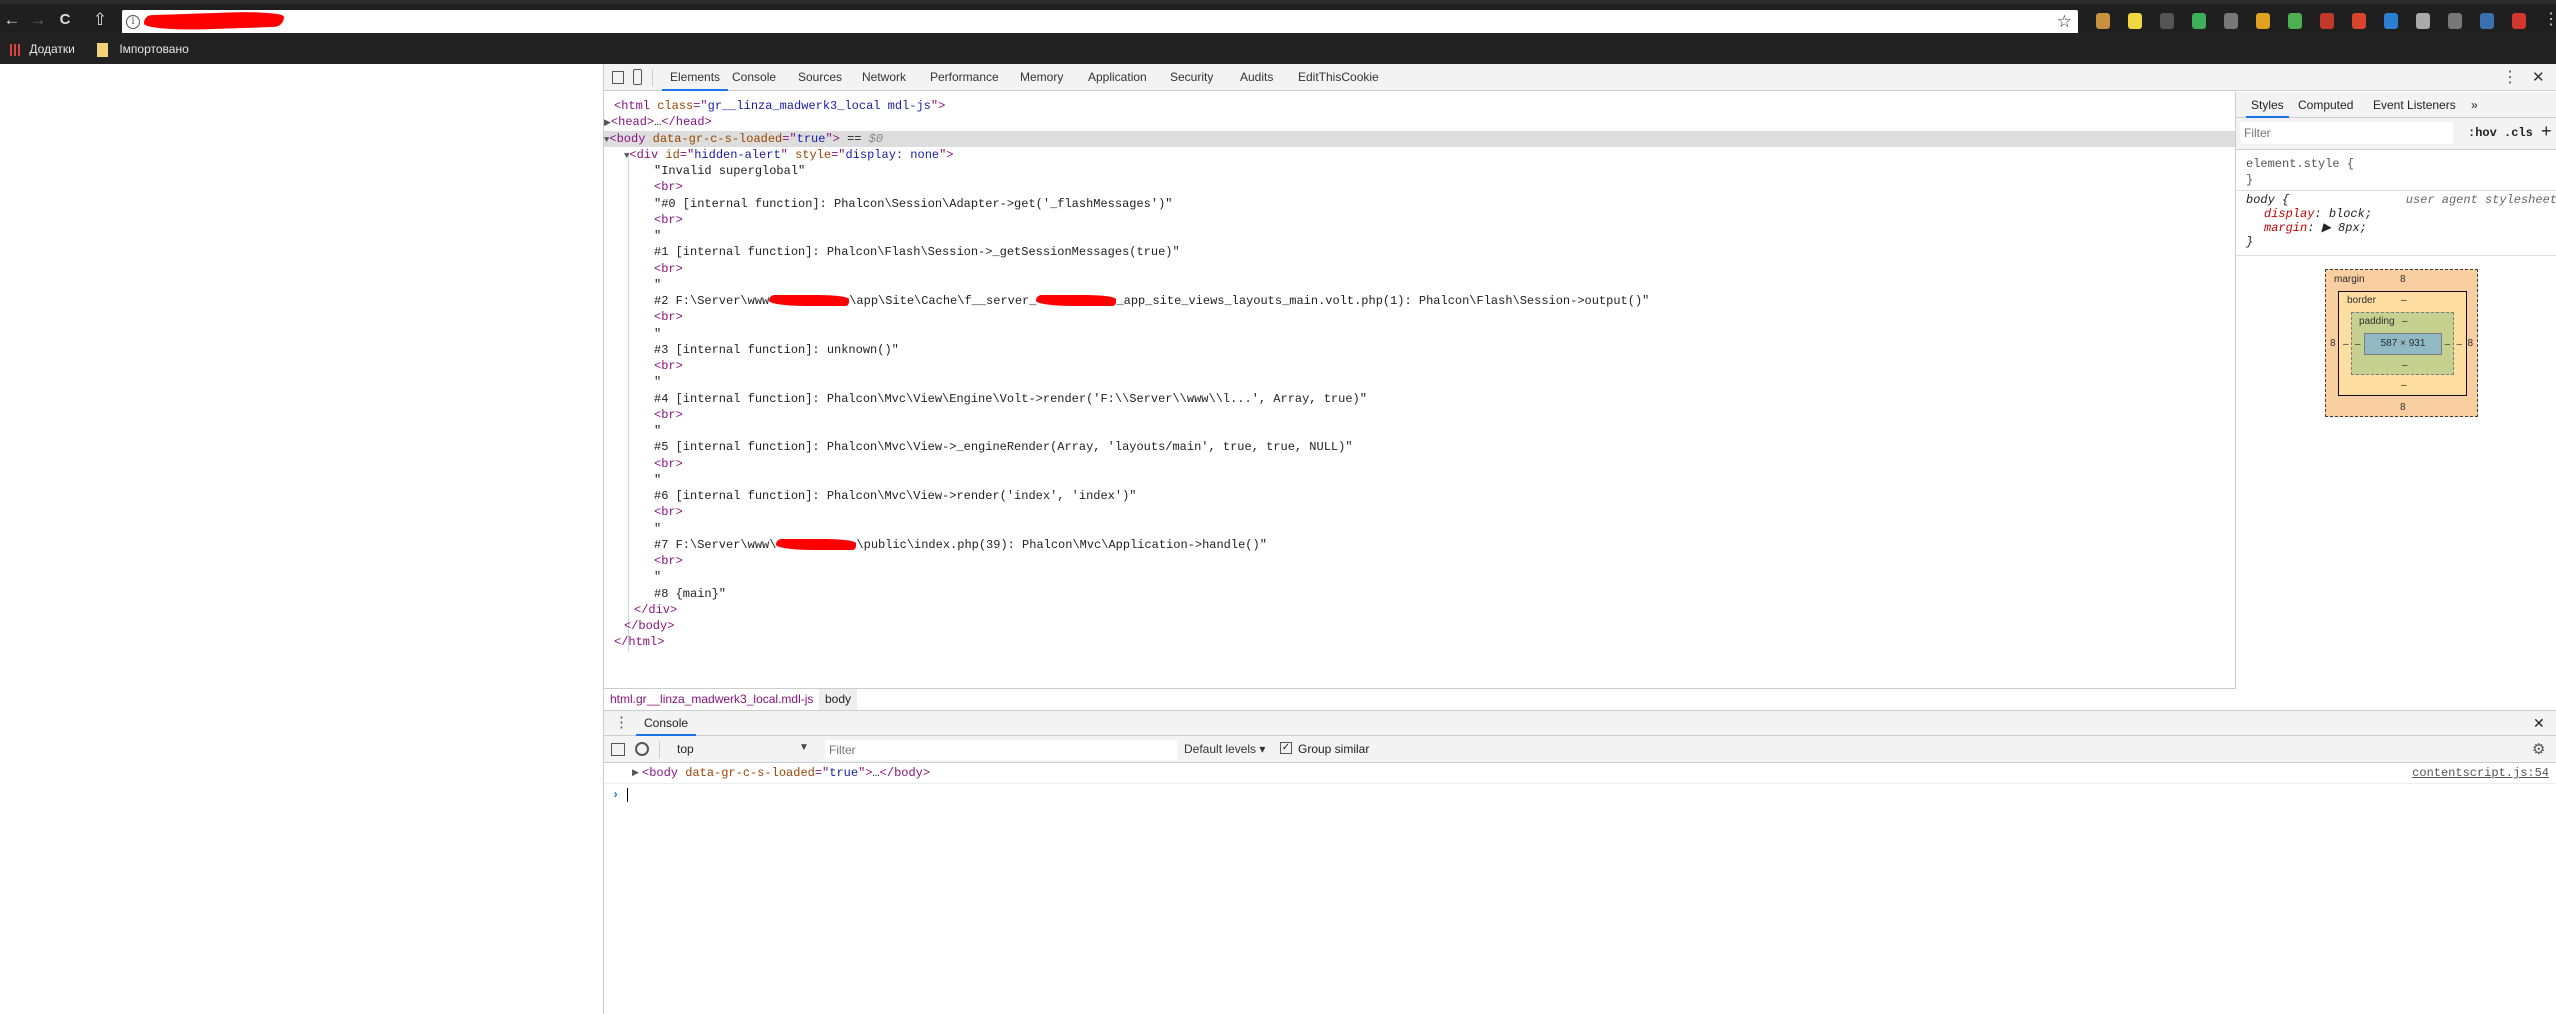 Image resolution: width=2556 pixels, height=1014 pixels. I want to click on console-filter-input, so click(1001, 750).